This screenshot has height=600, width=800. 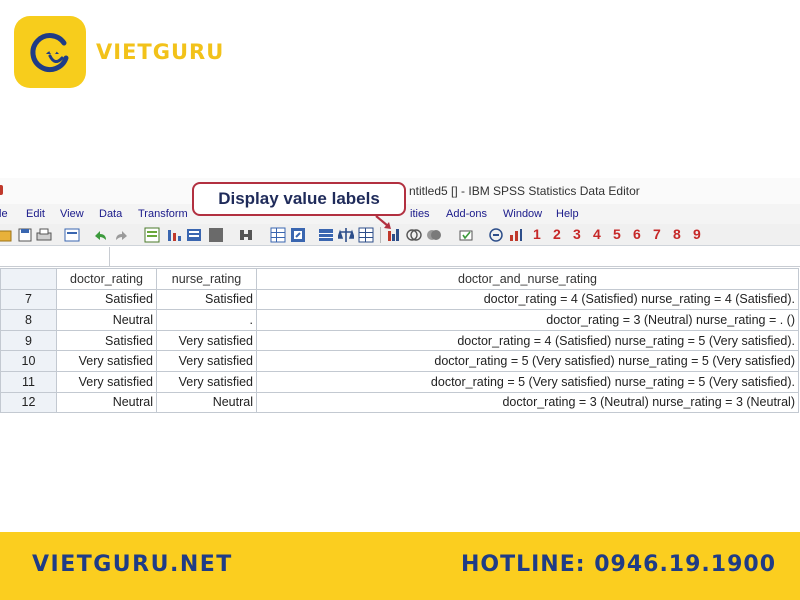 What do you see at coordinates (152, 235) in the screenshot?
I see `goto-case-icon` at bounding box center [152, 235].